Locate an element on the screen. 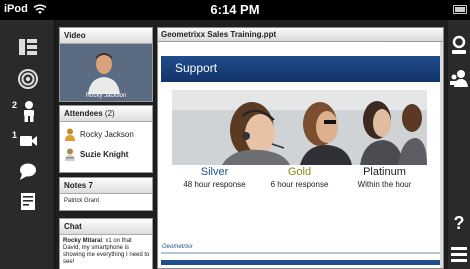 The image size is (470, 269). tier-description: 48 hour response is located at coordinates (214, 184).